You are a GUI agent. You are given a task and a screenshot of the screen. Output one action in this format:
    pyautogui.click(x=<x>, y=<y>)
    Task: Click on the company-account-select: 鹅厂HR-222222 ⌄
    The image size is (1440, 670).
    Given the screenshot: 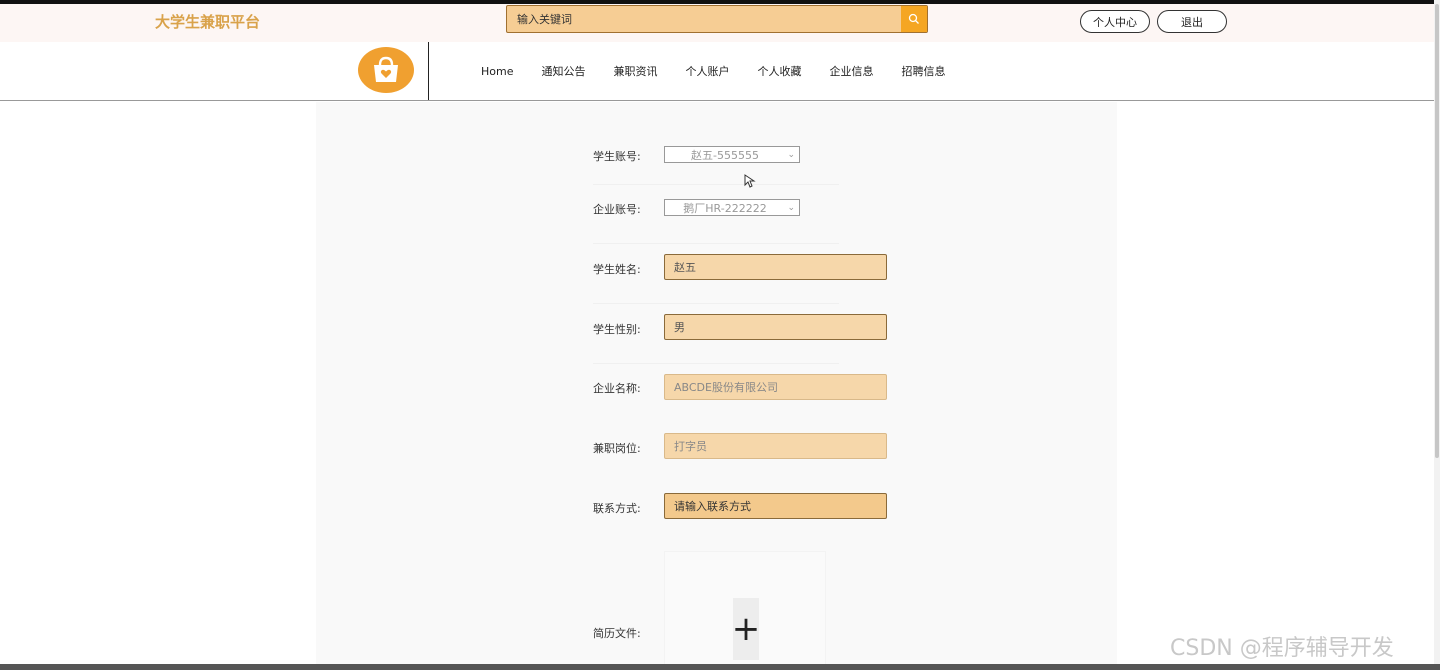 What is the action you would take?
    pyautogui.click(x=732, y=207)
    